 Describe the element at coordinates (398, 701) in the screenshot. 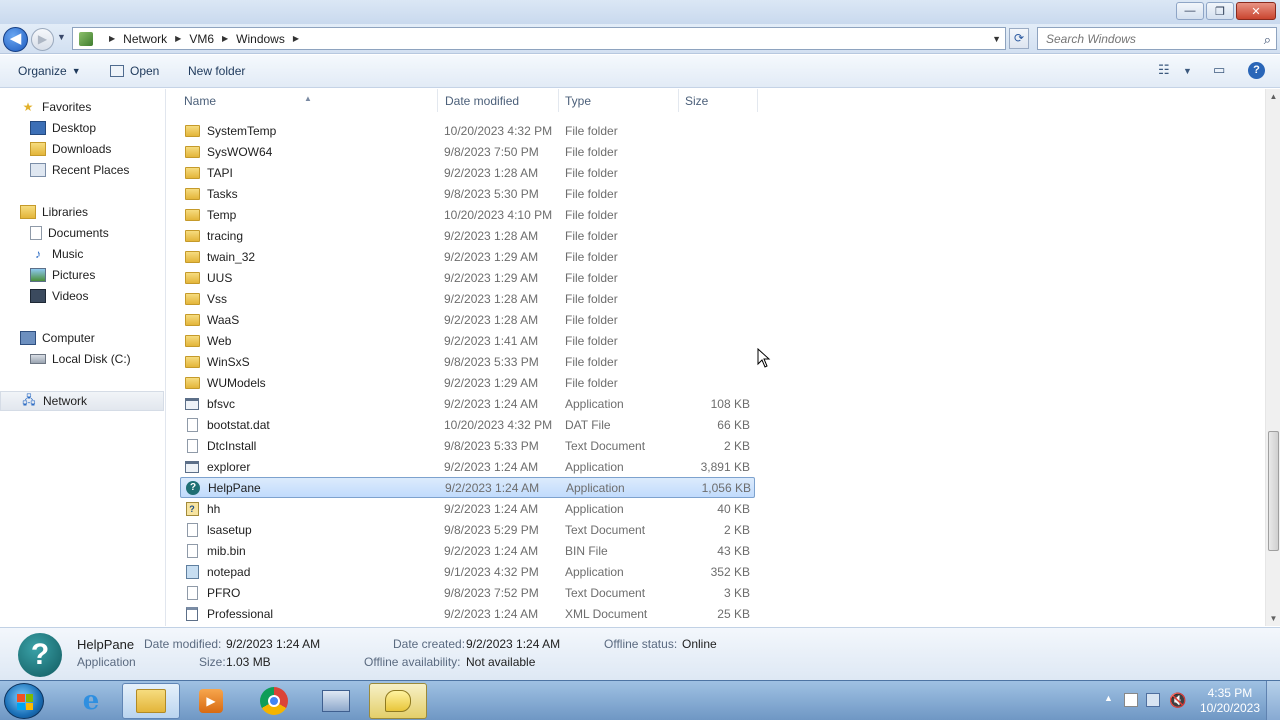

I see `taskbar-messenger` at that location.